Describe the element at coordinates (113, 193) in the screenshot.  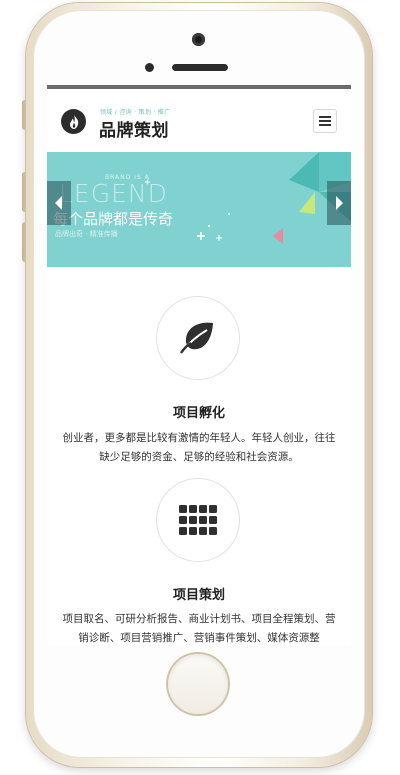
I see `banner-legend: LEGEND` at that location.